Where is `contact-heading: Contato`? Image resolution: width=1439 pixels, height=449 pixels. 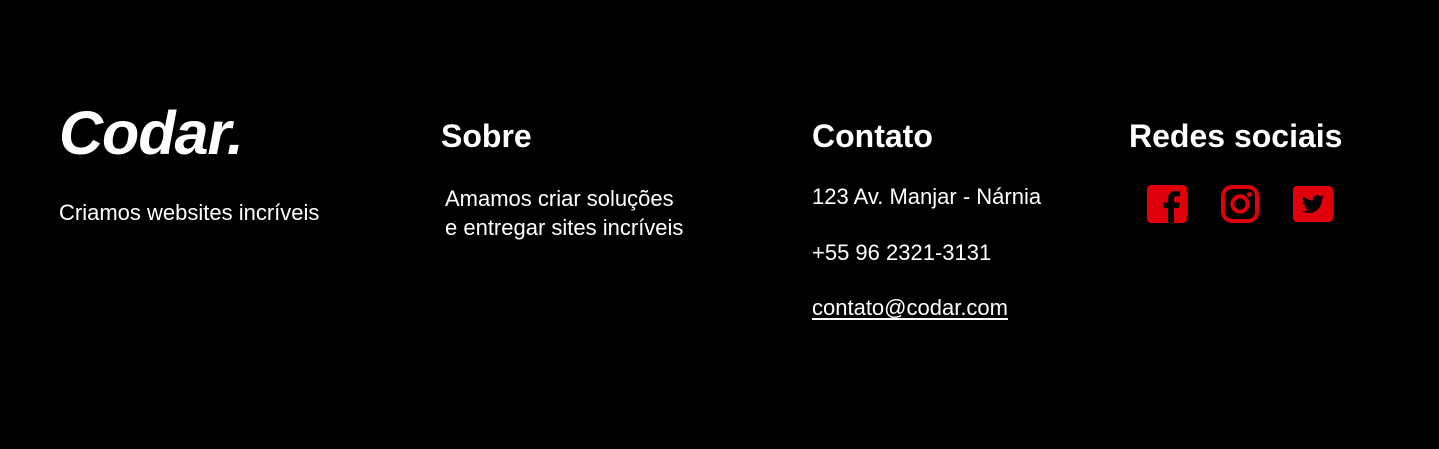 contact-heading: Contato is located at coordinates (872, 136).